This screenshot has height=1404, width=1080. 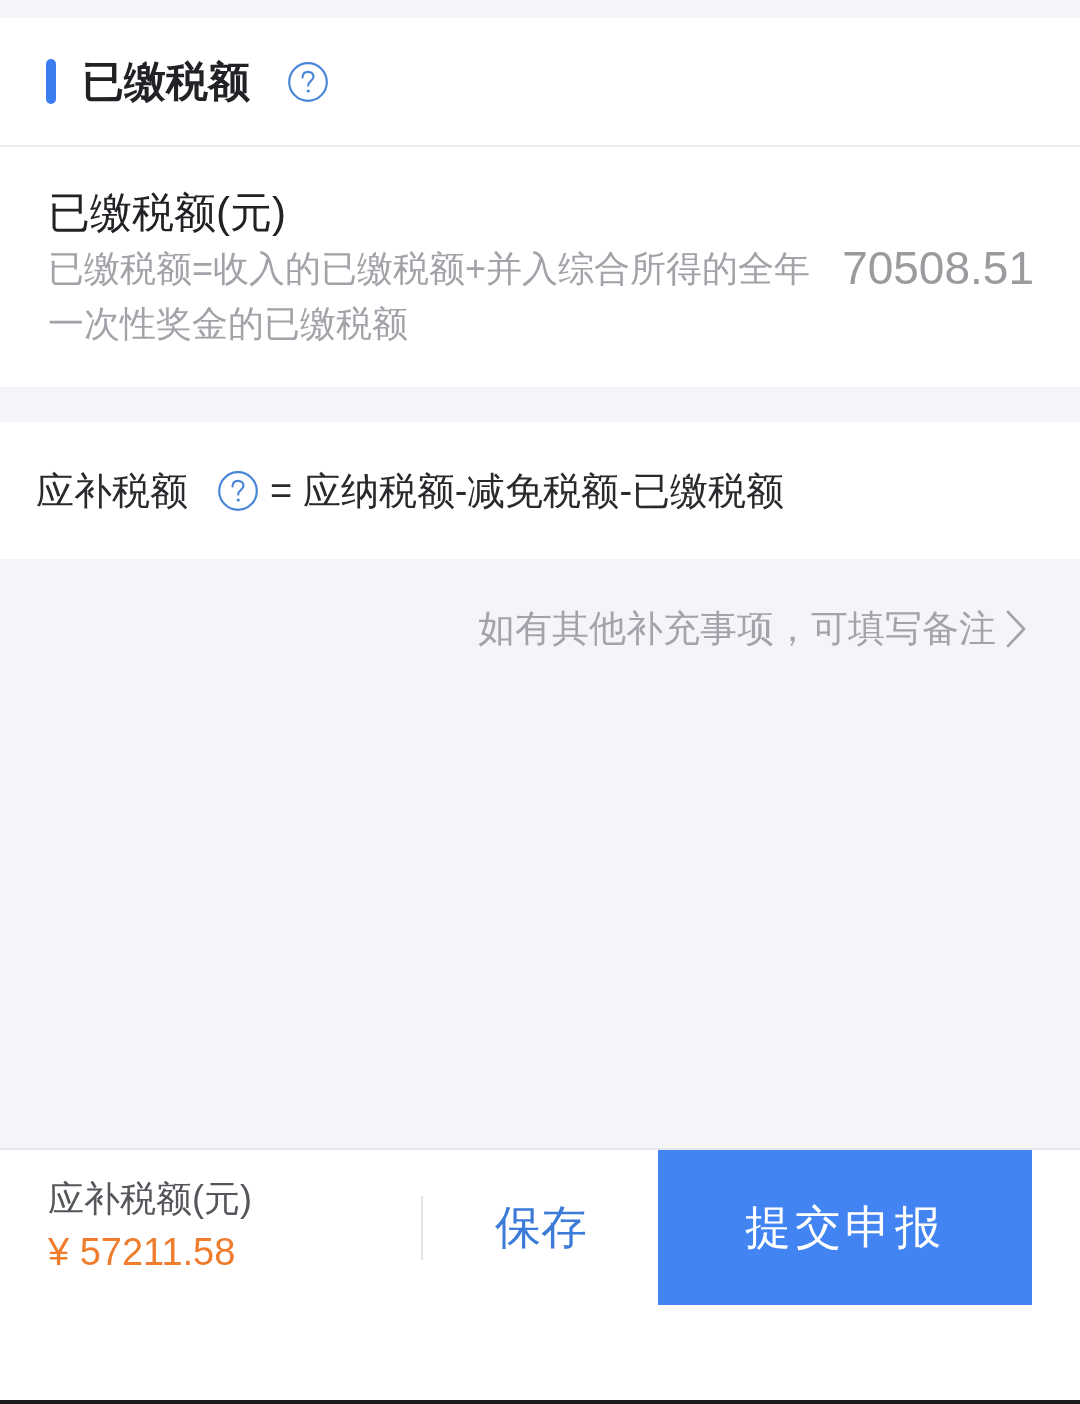 What do you see at coordinates (112, 491) in the screenshot?
I see `field-label: 应补税额` at bounding box center [112, 491].